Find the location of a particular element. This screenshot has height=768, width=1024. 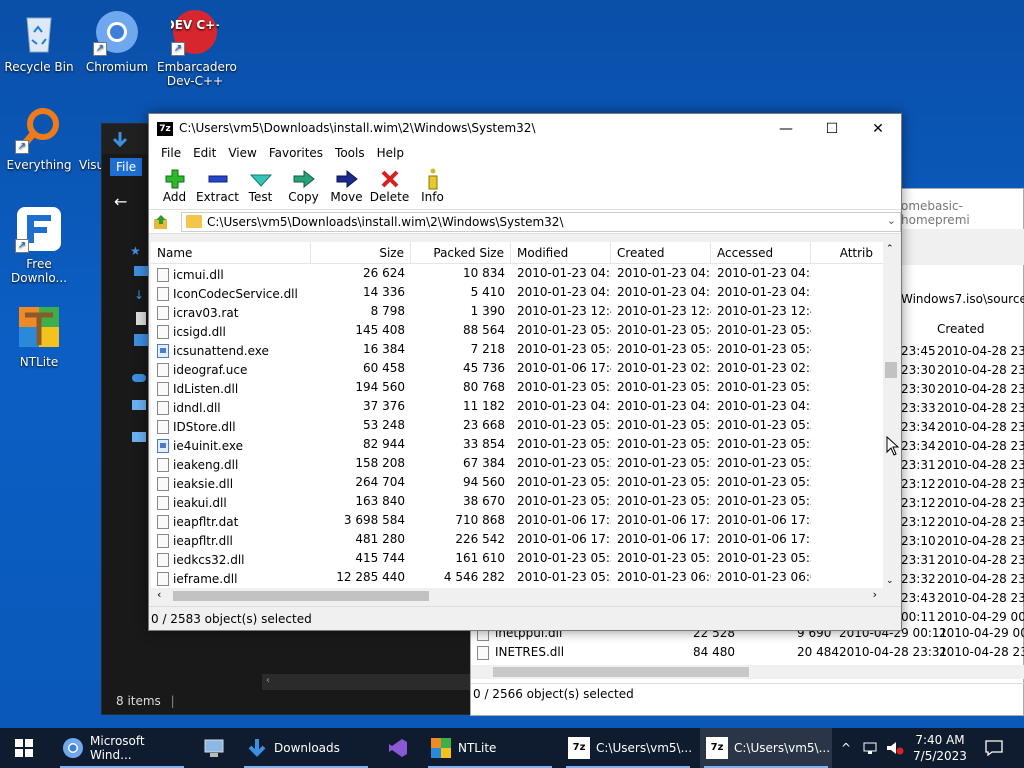

star-icon: ★ is located at coordinates (135, 251).